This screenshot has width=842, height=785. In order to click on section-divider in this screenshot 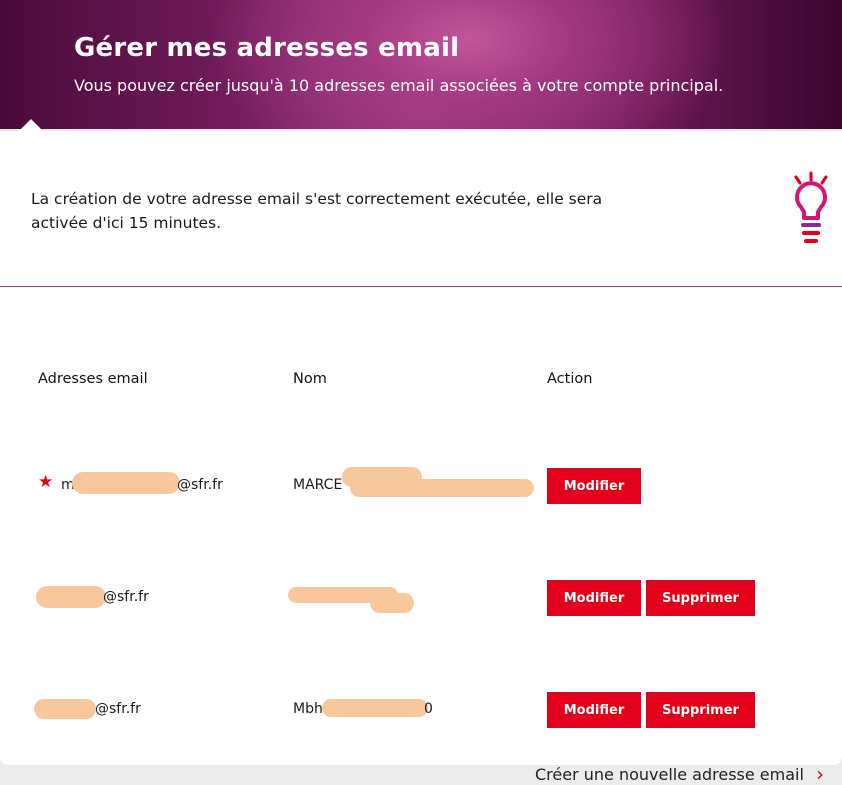, I will do `click(421, 286)`.